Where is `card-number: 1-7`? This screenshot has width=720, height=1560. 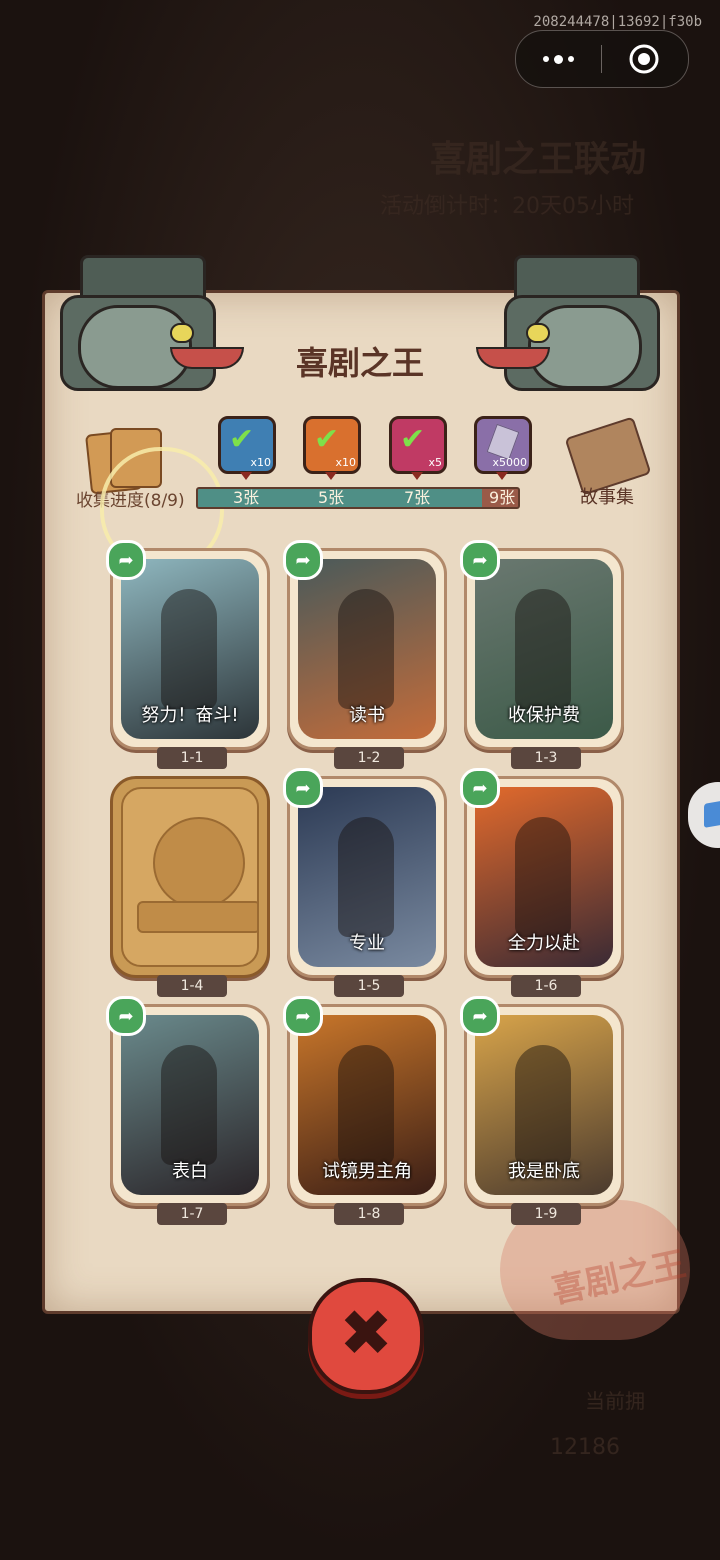
card-number: 1-7 is located at coordinates (192, 1214).